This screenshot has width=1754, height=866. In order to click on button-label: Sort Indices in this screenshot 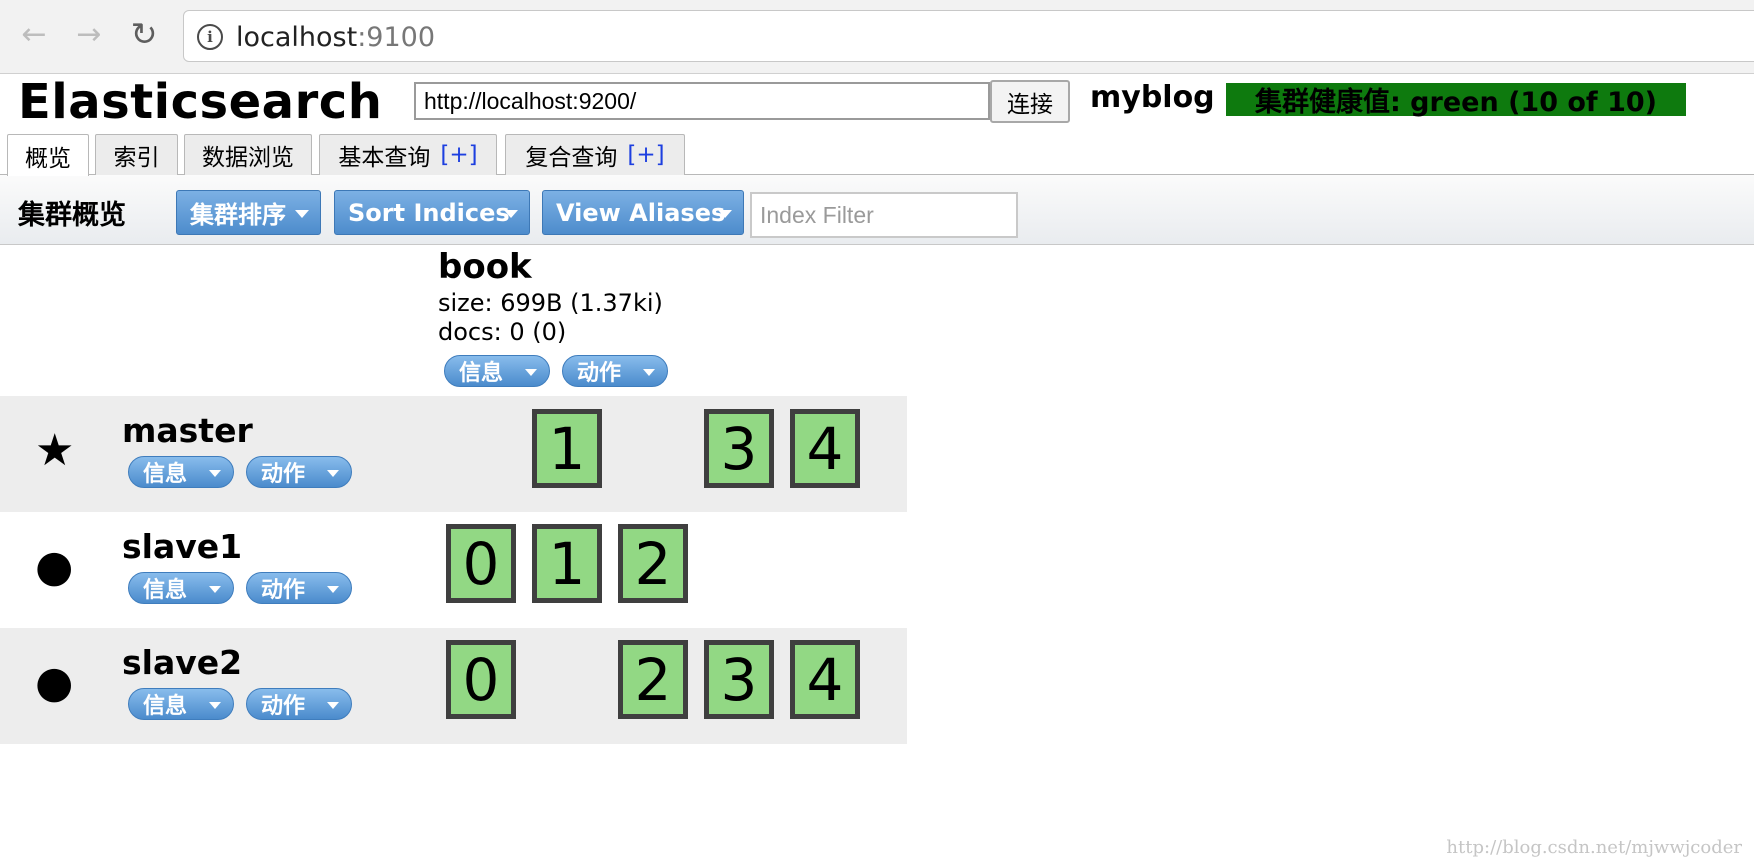, I will do `click(429, 212)`.